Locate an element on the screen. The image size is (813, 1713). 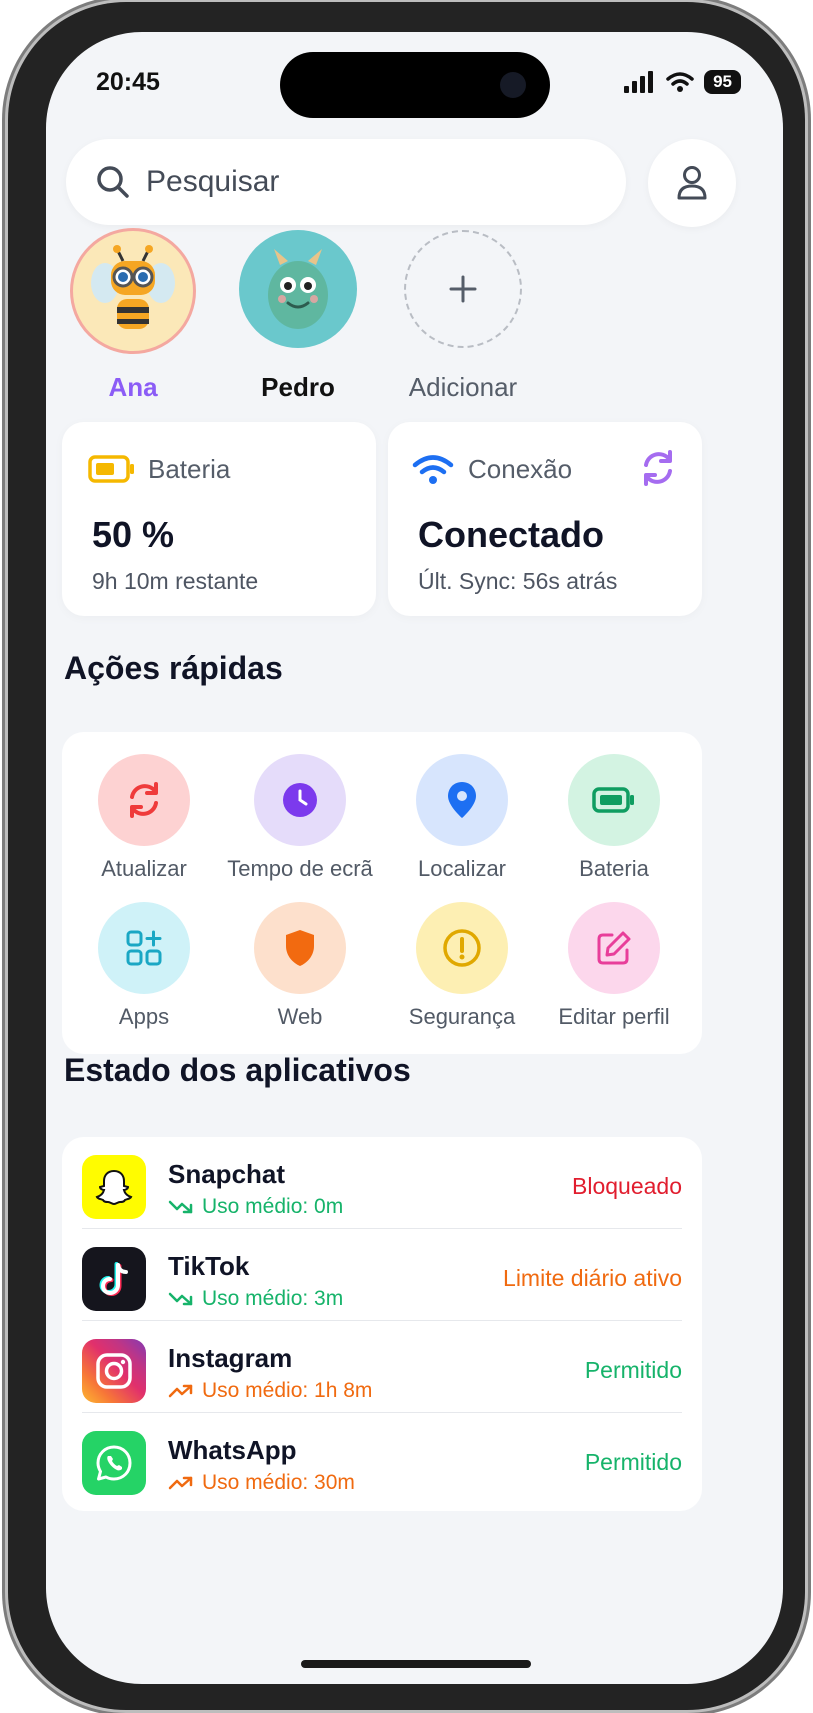
alert-icon is located at coordinates (462, 948).